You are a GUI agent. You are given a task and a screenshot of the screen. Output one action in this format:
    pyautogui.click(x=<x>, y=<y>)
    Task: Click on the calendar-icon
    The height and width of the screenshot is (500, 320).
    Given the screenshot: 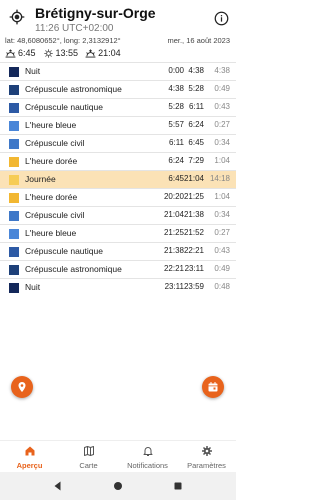 What is the action you would take?
    pyautogui.click(x=213, y=387)
    